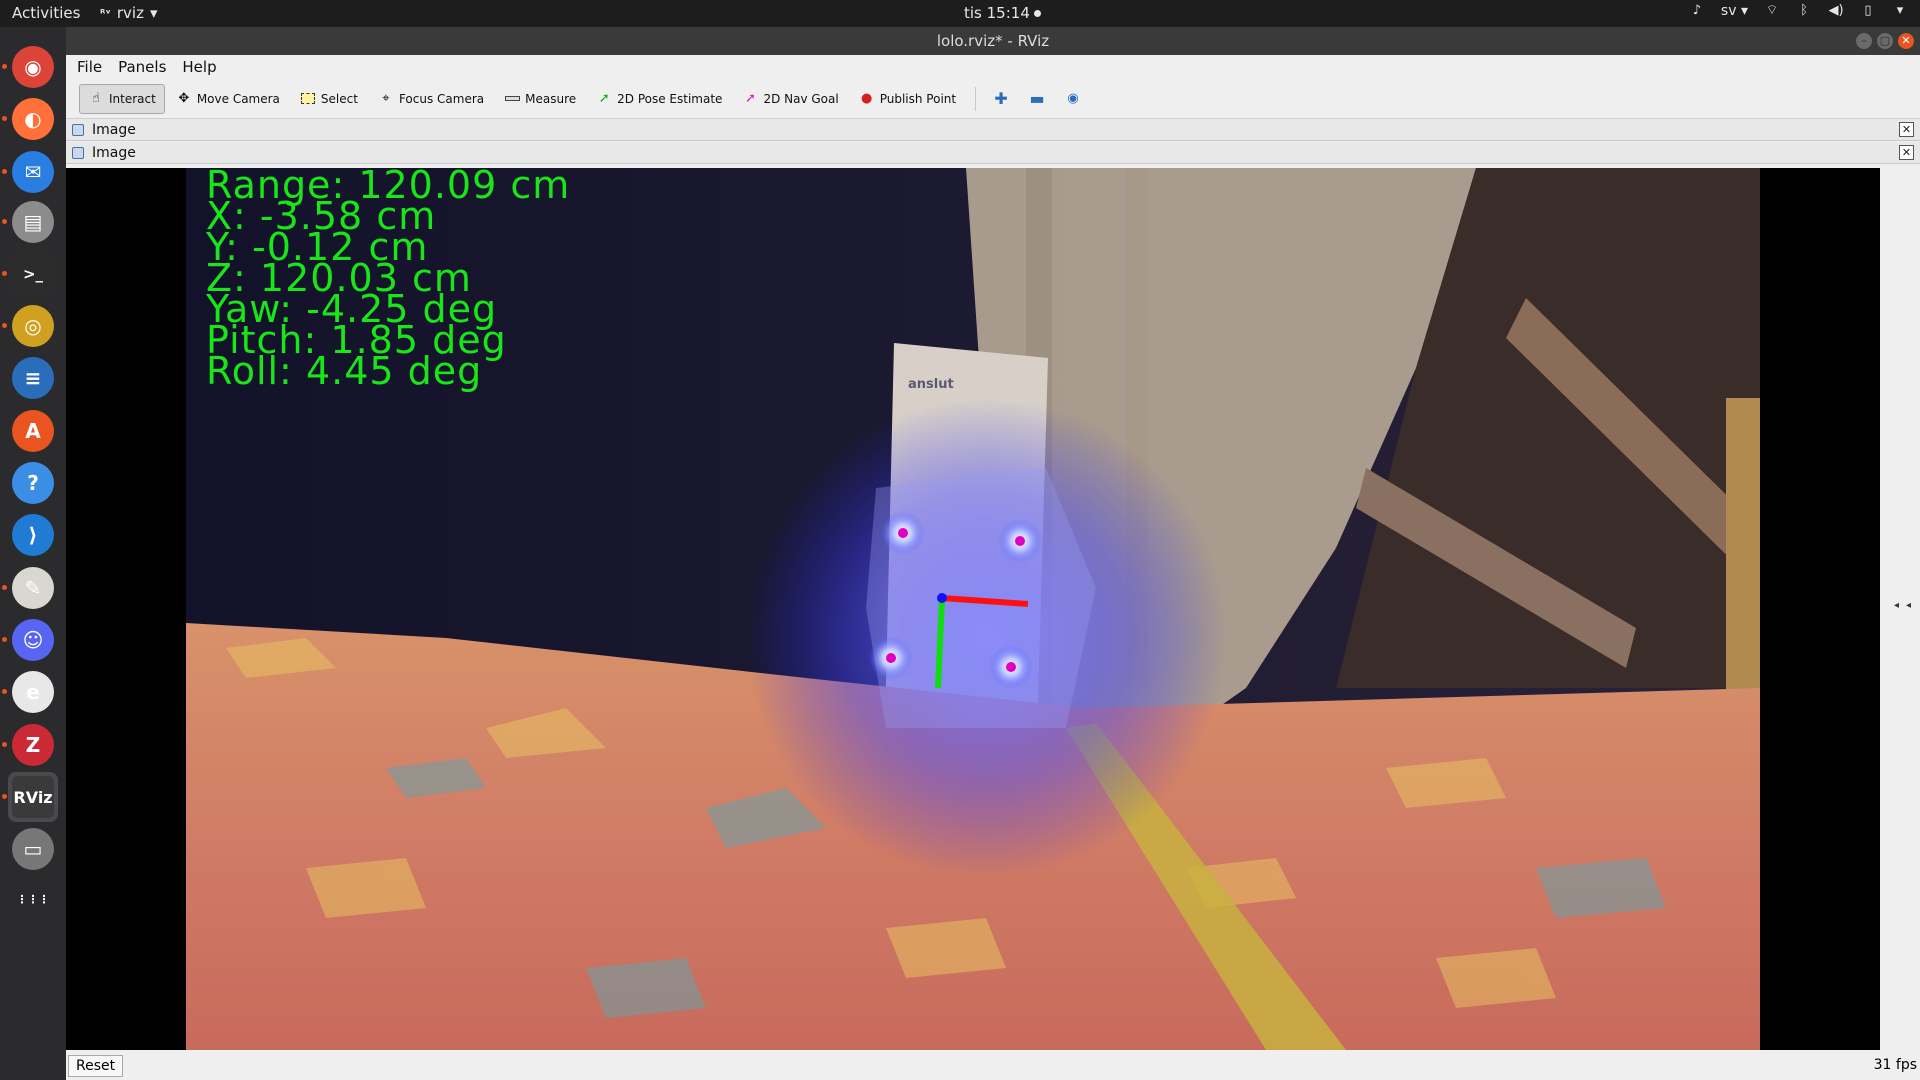 The width and height of the screenshot is (1920, 1080). Describe the element at coordinates (96, 1066) in the screenshot. I see `reset-button: Reset` at that location.